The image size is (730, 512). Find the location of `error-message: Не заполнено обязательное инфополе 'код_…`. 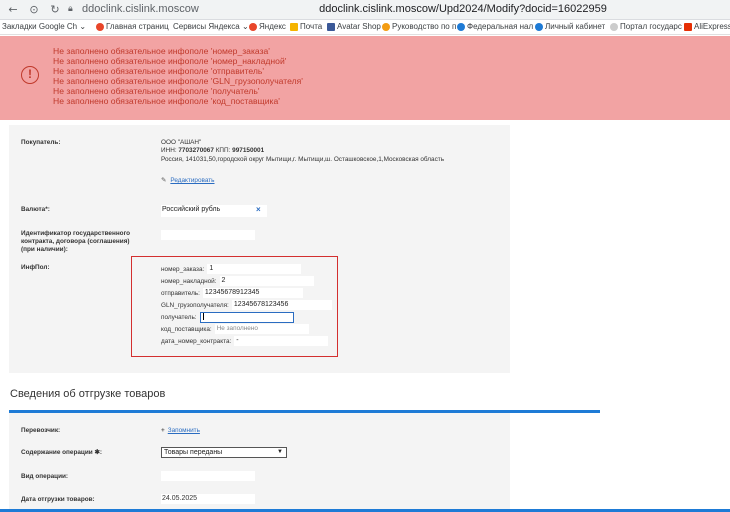

error-message: Не заполнено обязательное инфополе 'код_… is located at coordinates (166, 101).